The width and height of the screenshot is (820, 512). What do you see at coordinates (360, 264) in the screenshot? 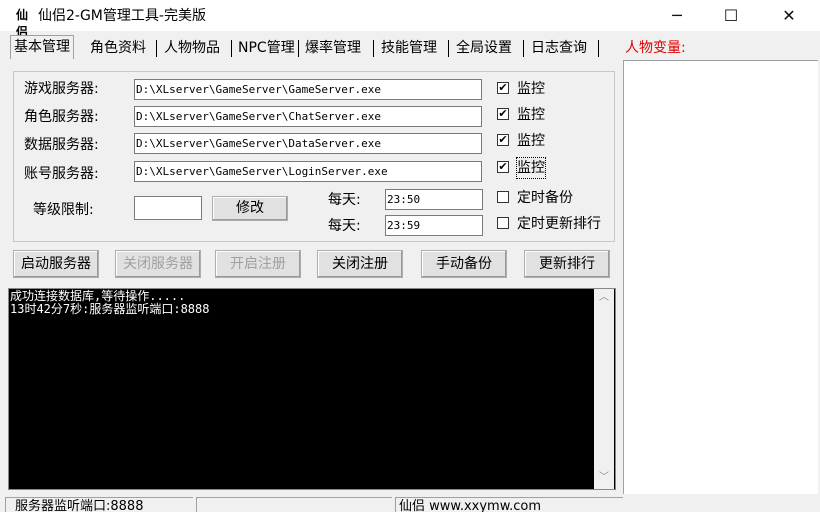
I see `disable-registration-button: 关闭注册` at bounding box center [360, 264].